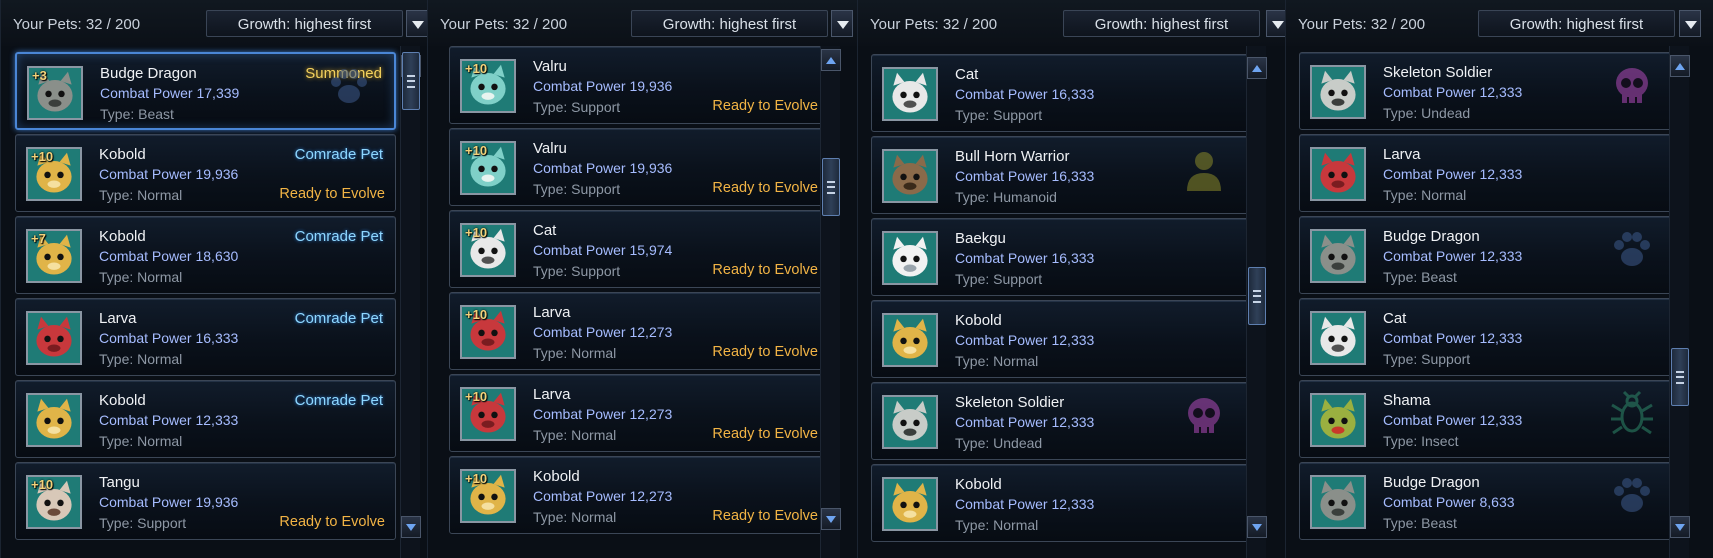  Describe the element at coordinates (1407, 400) in the screenshot. I see `pet-name: Shama` at that location.